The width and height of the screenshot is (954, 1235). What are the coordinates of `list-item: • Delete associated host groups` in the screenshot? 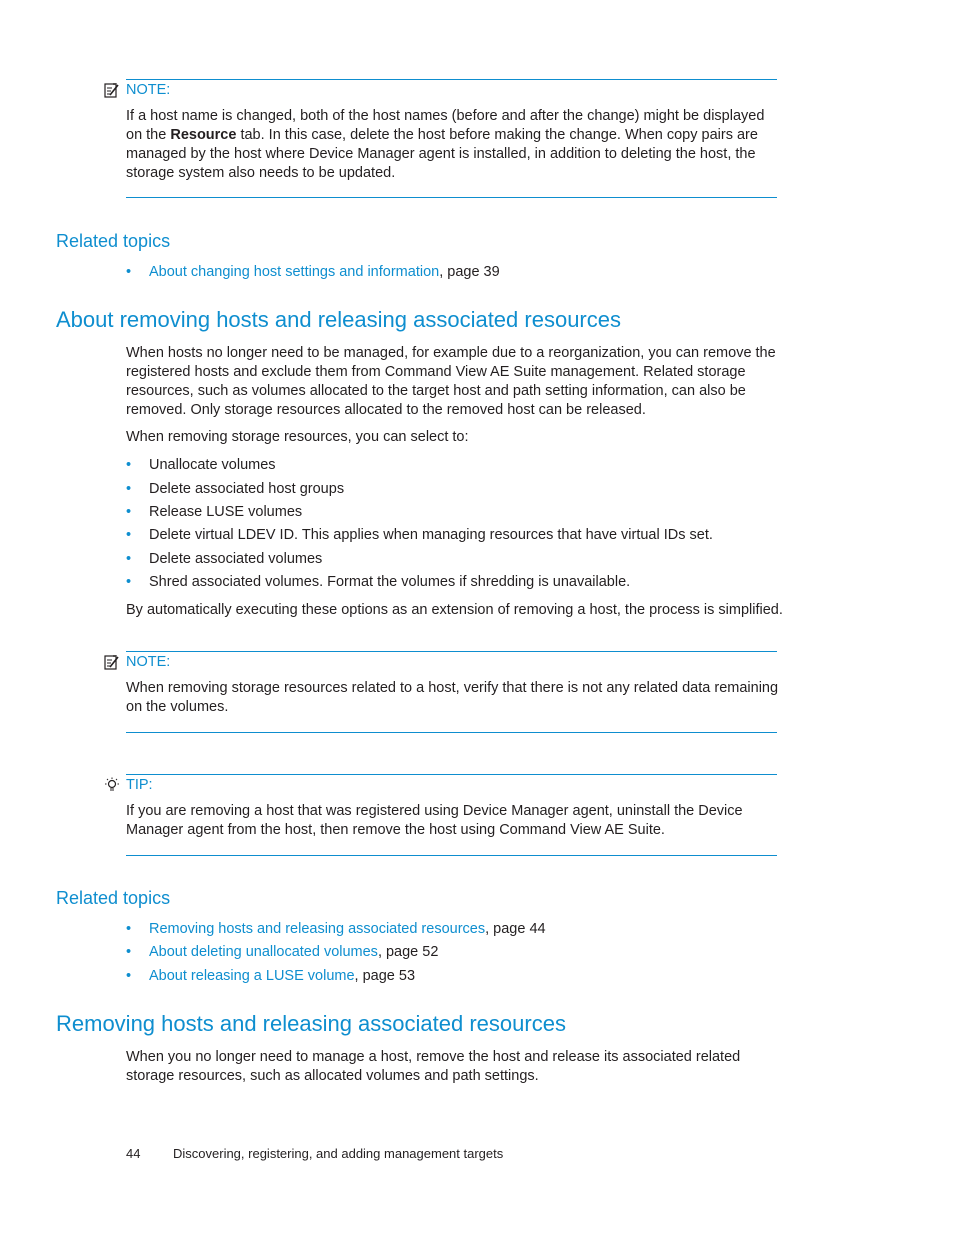 It's located at (235, 489).